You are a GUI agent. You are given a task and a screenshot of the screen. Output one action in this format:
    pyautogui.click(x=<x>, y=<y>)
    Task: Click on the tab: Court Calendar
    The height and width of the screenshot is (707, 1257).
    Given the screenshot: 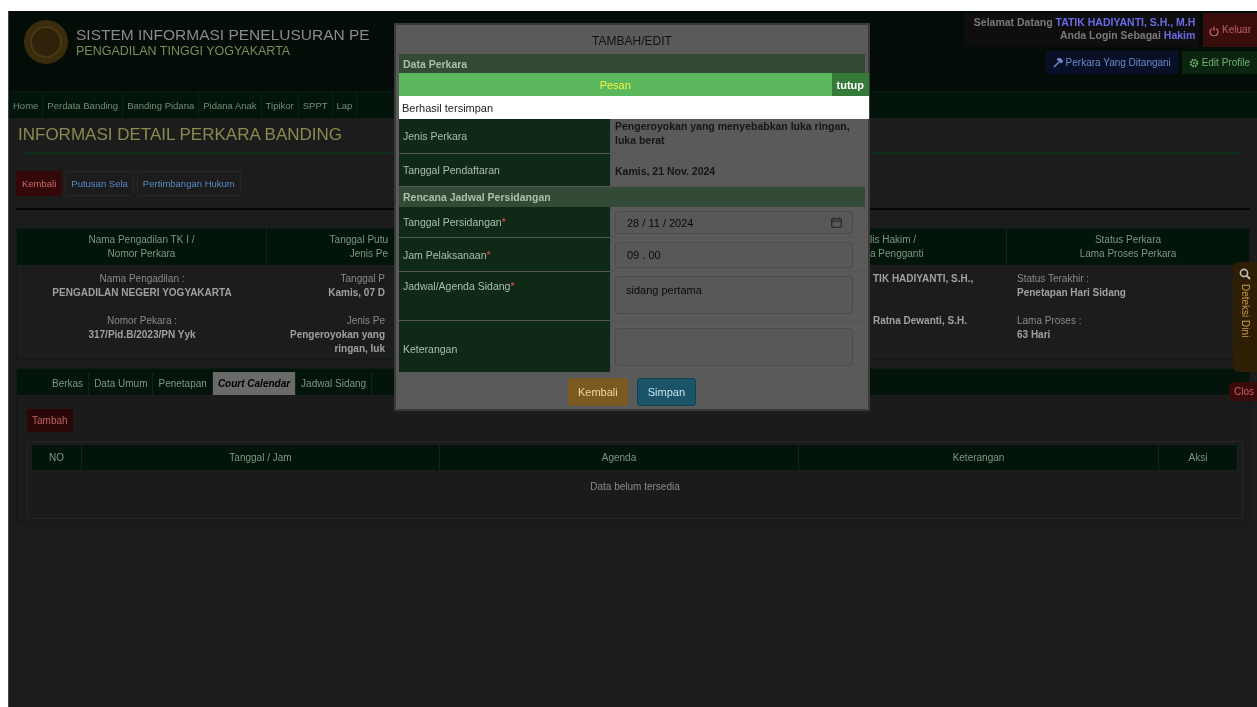 What is the action you would take?
    pyautogui.click(x=254, y=383)
    